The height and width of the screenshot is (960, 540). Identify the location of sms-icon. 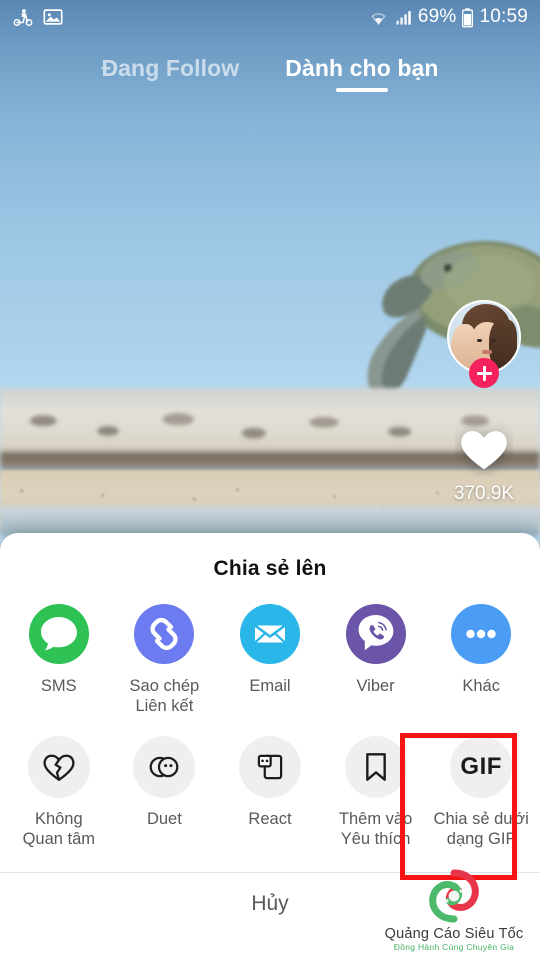
(58, 634).